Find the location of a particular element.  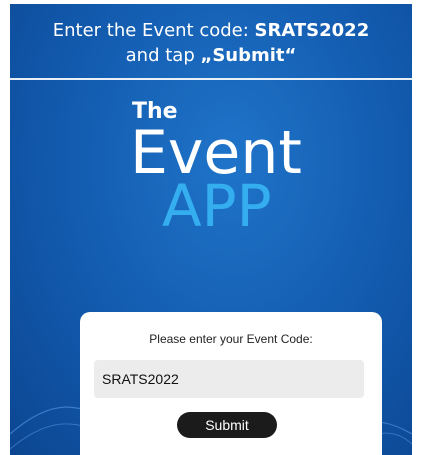

submit-button: Submit is located at coordinates (227, 425).